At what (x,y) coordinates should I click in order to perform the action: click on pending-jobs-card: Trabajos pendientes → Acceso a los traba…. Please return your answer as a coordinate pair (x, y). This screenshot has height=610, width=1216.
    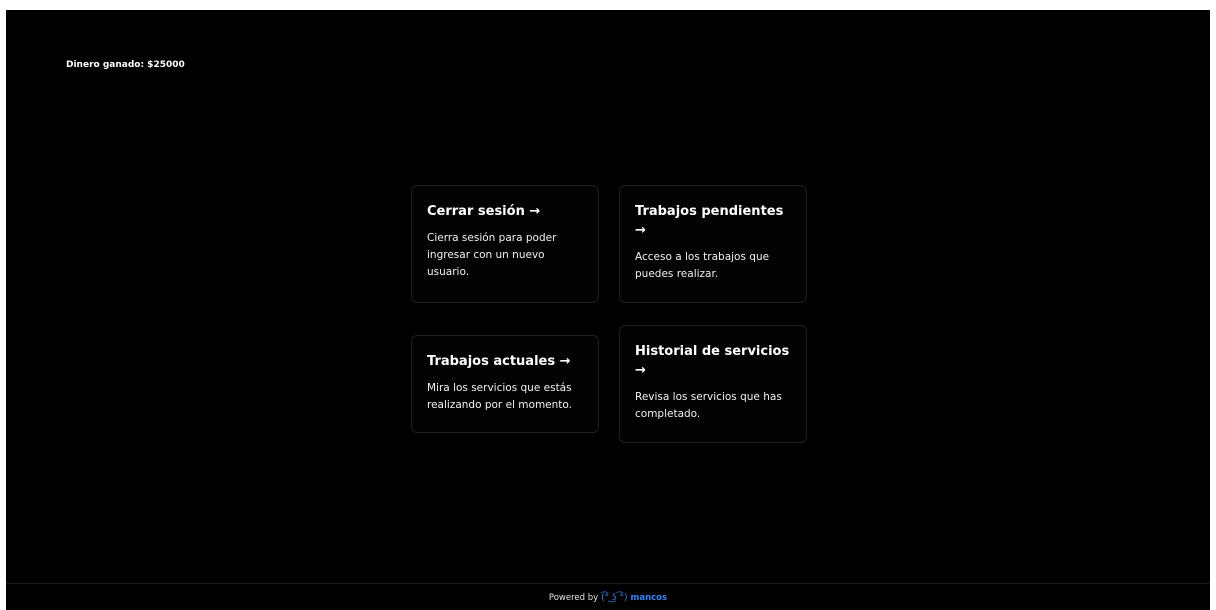
    Looking at the image, I should click on (713, 244).